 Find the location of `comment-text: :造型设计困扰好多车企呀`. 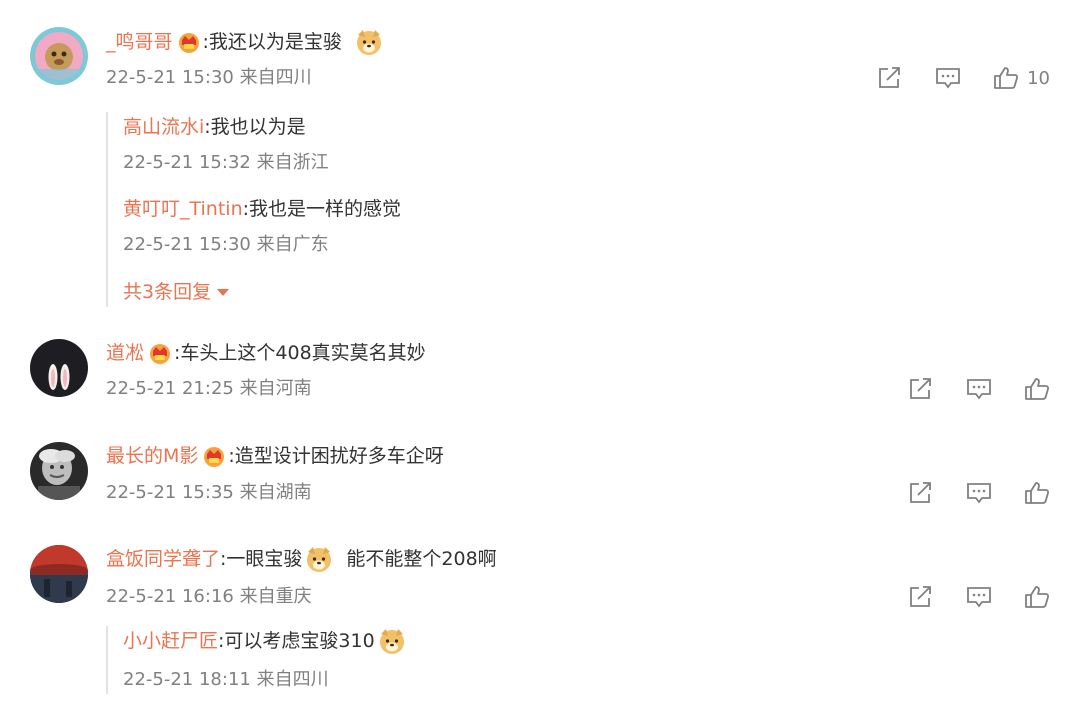

comment-text: :造型设计困扰好多车企呀 is located at coordinates (336, 456).